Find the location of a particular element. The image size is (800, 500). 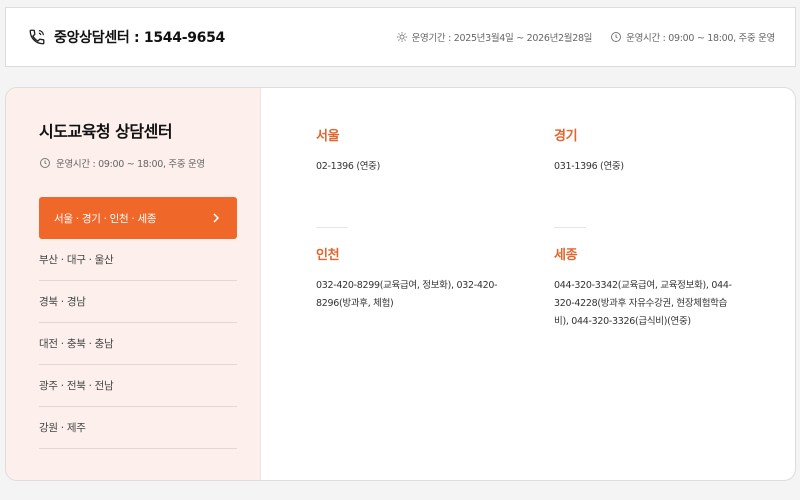

region-tab-gwangju: 광주 · 전북 · 전남 is located at coordinates (138, 386).